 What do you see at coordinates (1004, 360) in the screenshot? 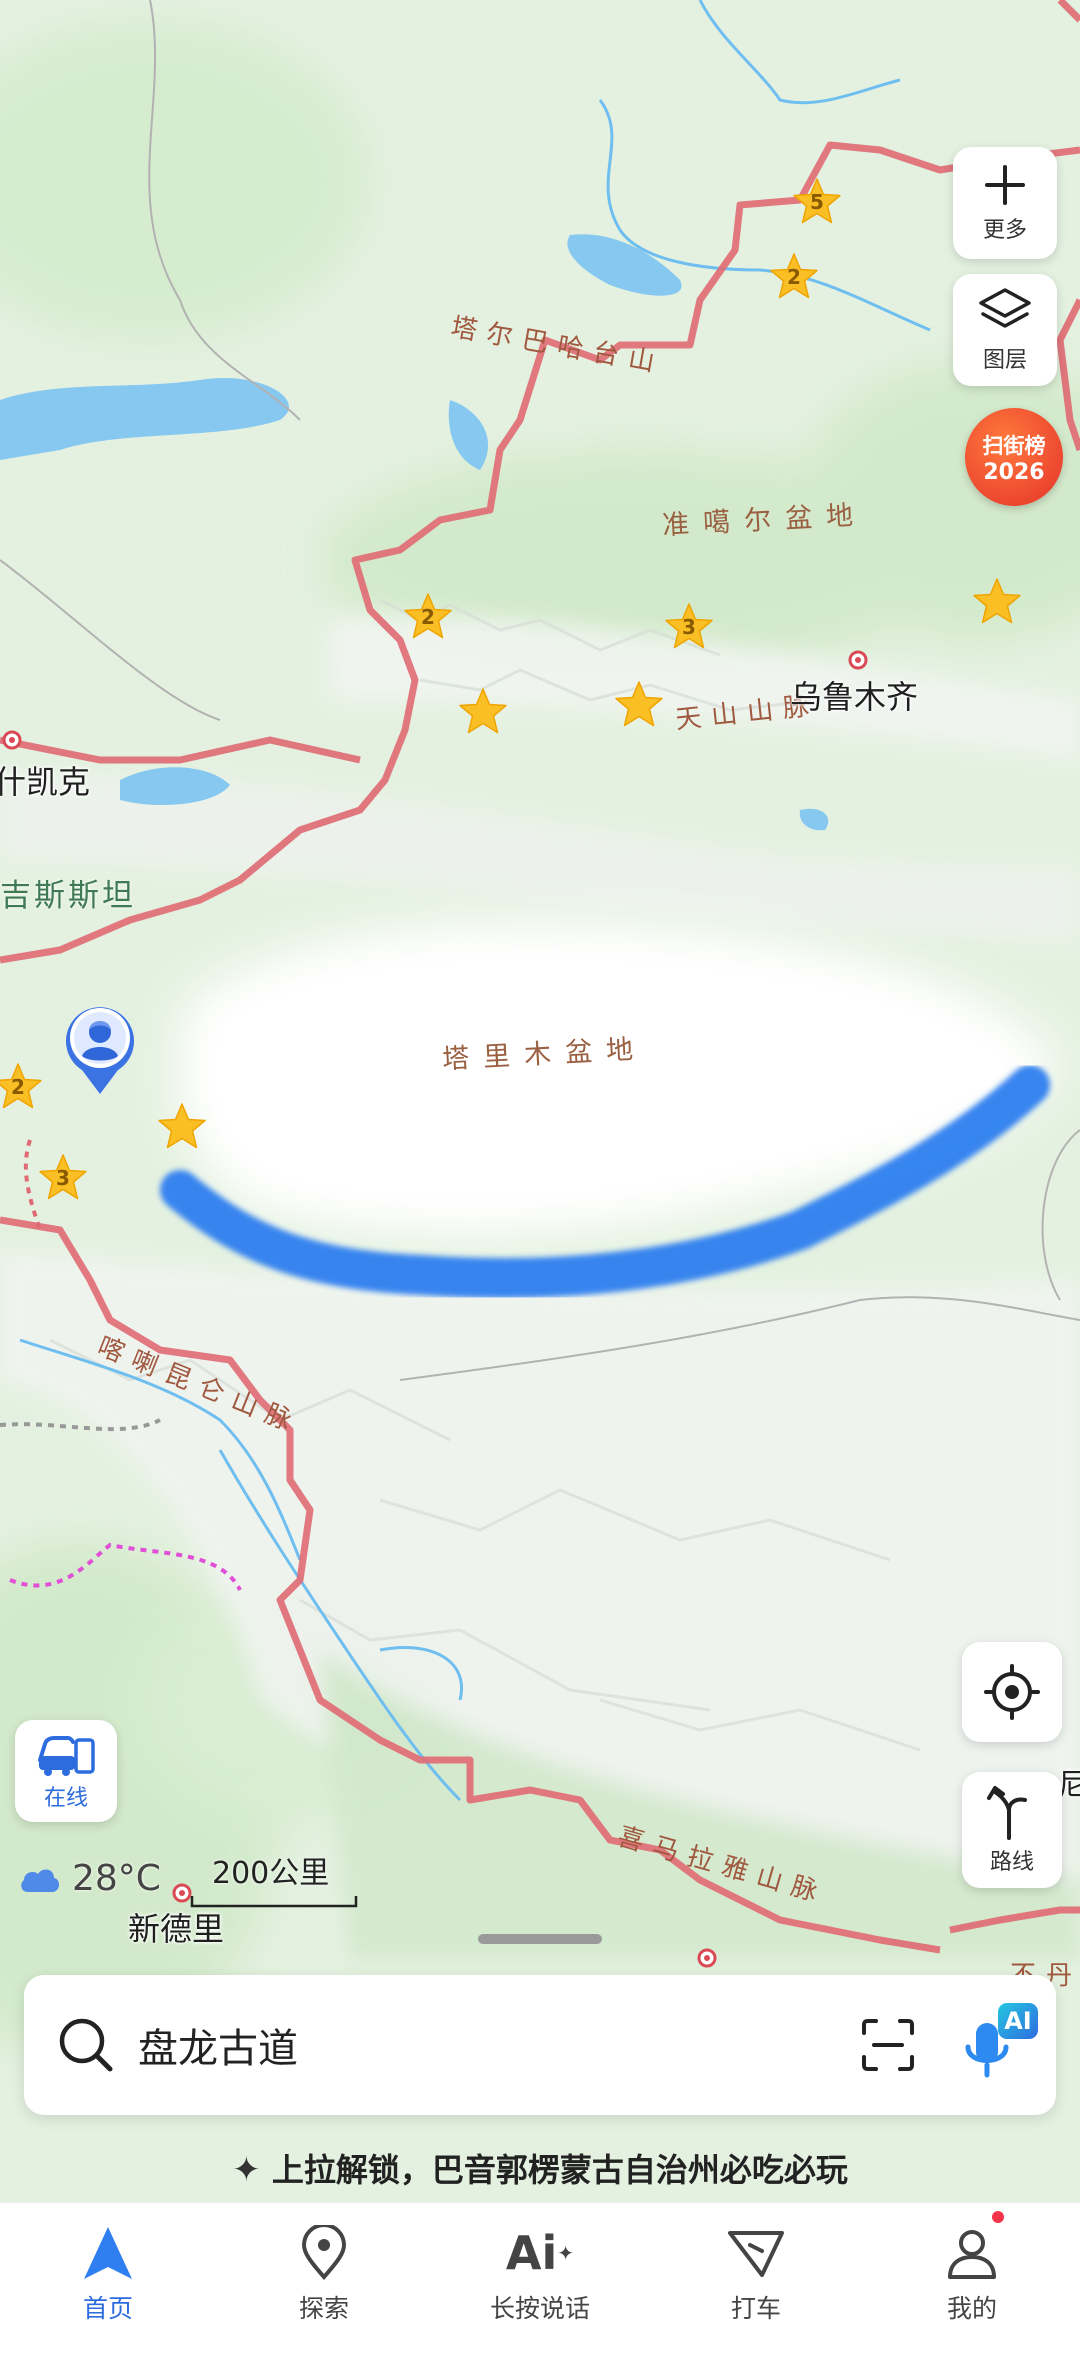
I see `layers-label: 图层` at bounding box center [1004, 360].